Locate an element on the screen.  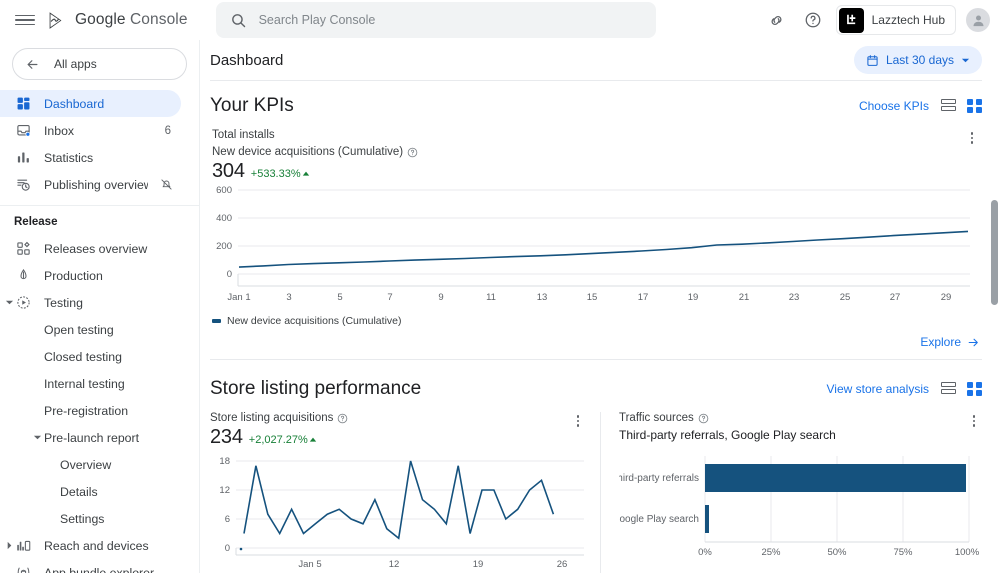
account-name: Lazztech Hub is located at coordinates (908, 20).